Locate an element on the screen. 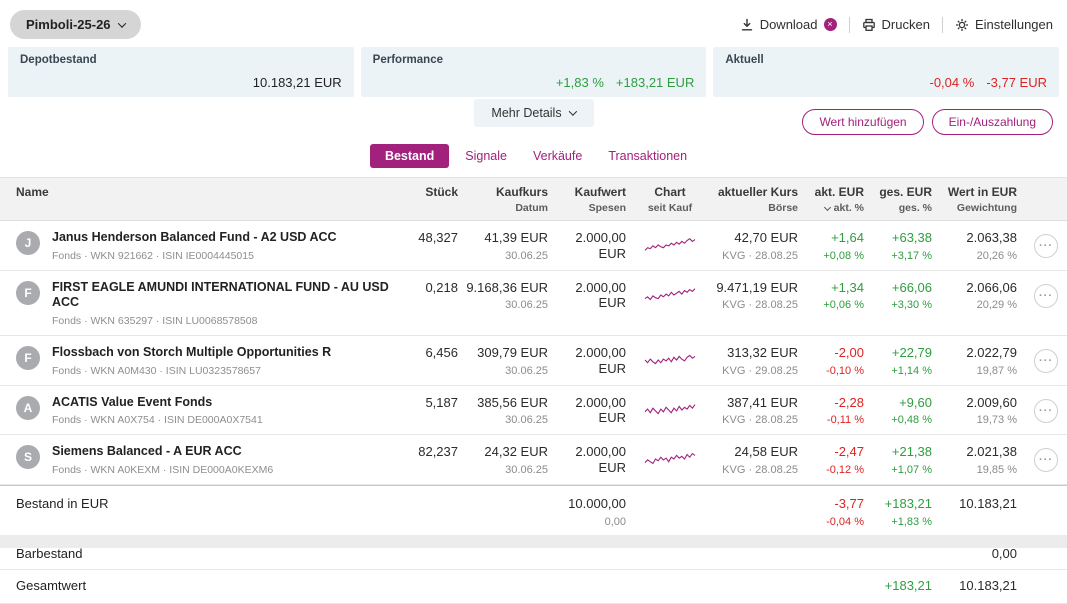  fund-meta: Fonds · WKN A0X754 · ISIN DE000A0X7541 is located at coordinates (157, 420).